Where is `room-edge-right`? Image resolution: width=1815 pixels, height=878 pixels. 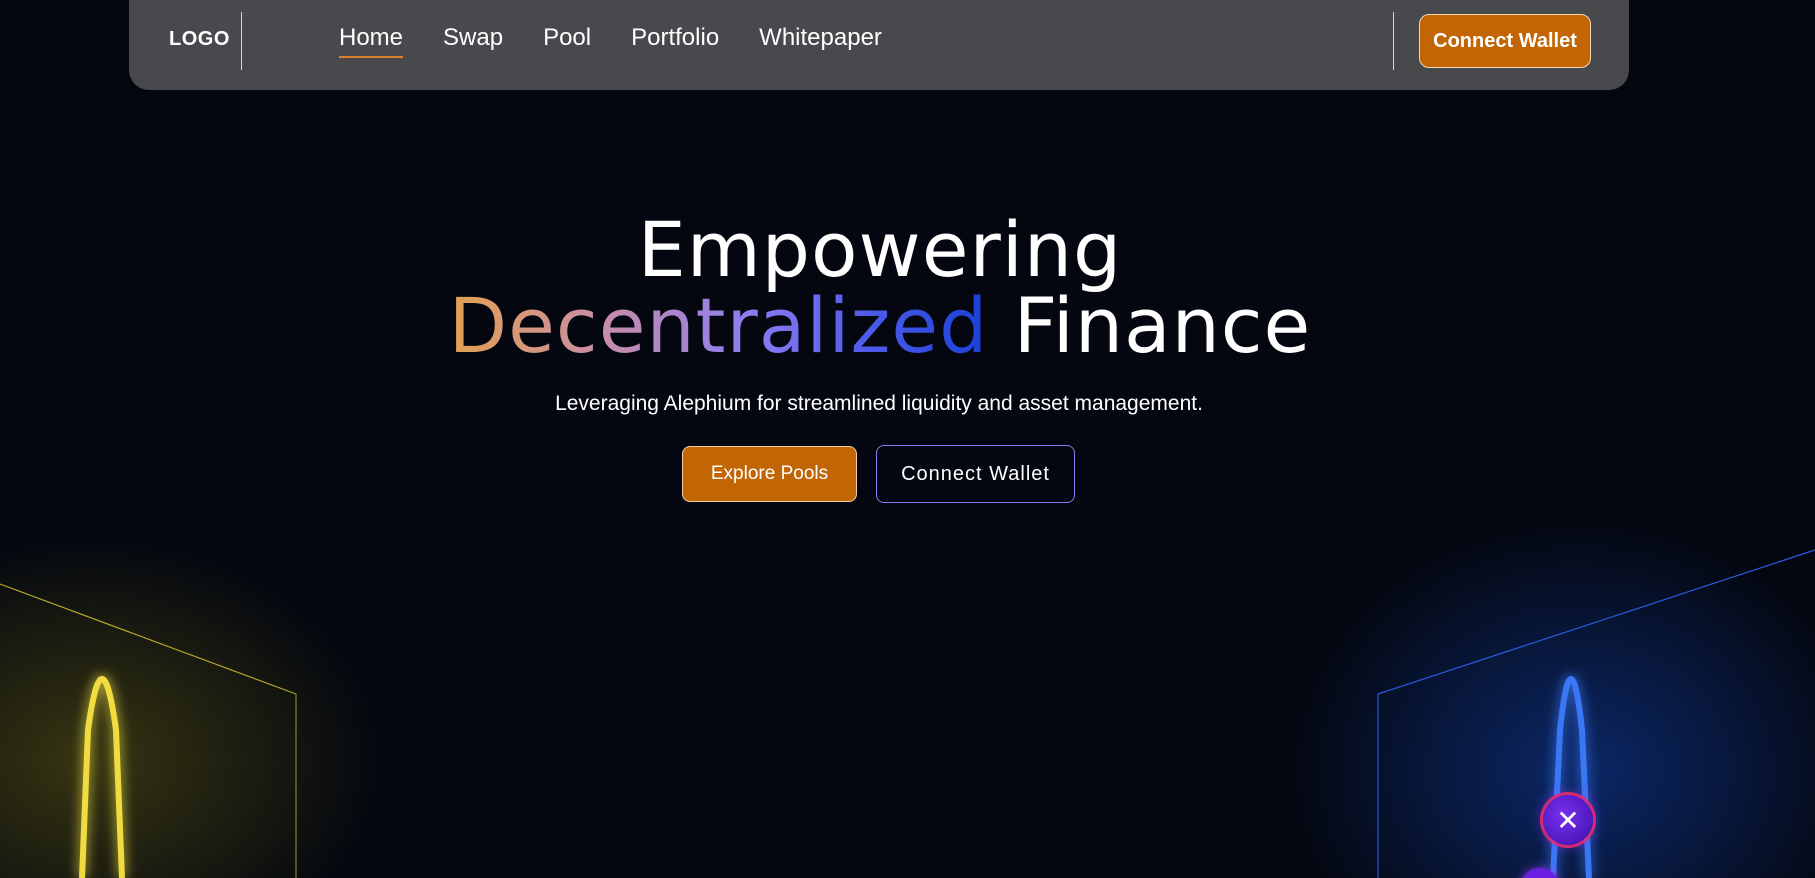 room-edge-right is located at coordinates (1596, 622).